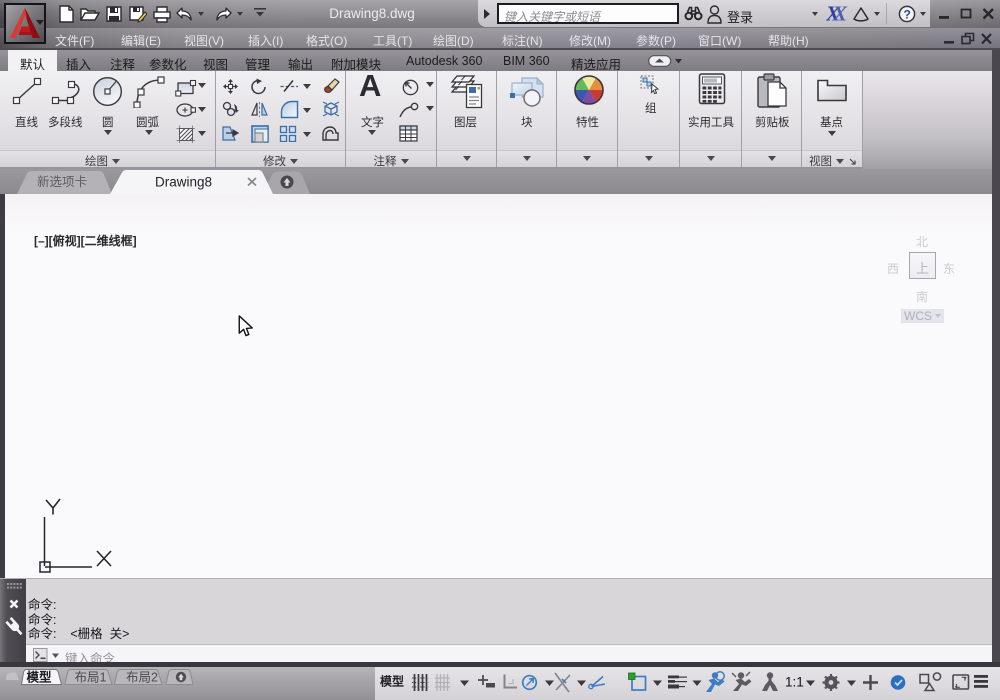 The image size is (1000, 700). What do you see at coordinates (794, 682) in the screenshot?
I see `svg-text: 1:1` at bounding box center [794, 682].